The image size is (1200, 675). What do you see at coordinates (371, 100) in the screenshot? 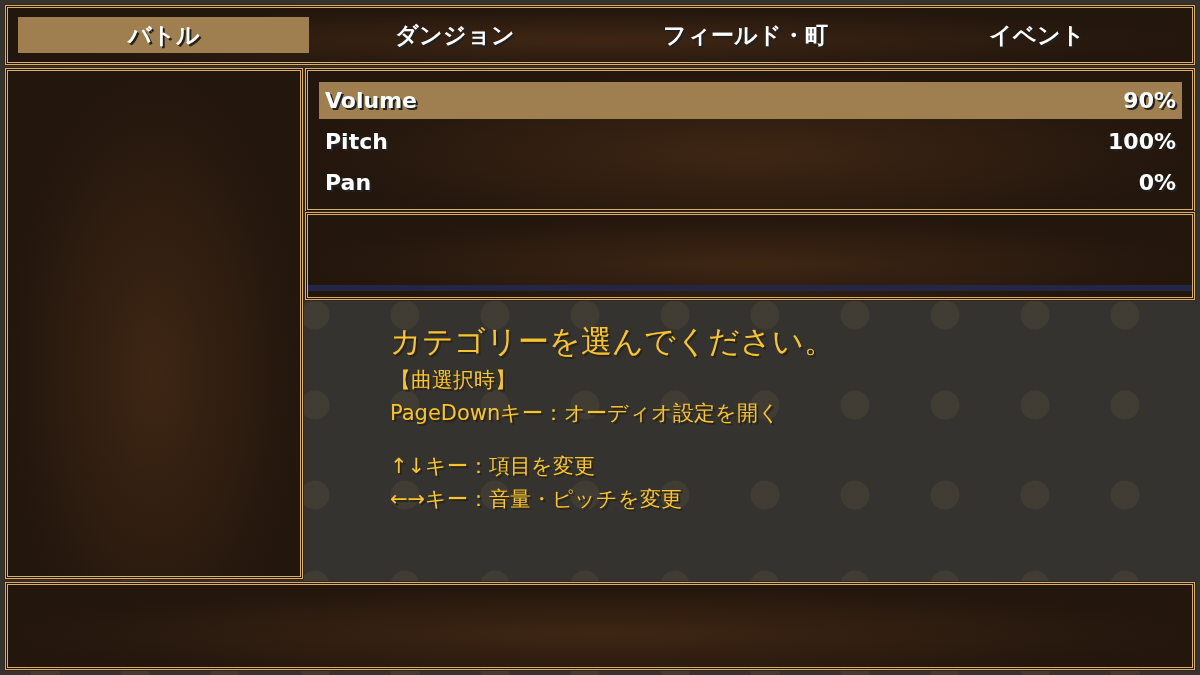
I see `setting-name: Volume` at bounding box center [371, 100].